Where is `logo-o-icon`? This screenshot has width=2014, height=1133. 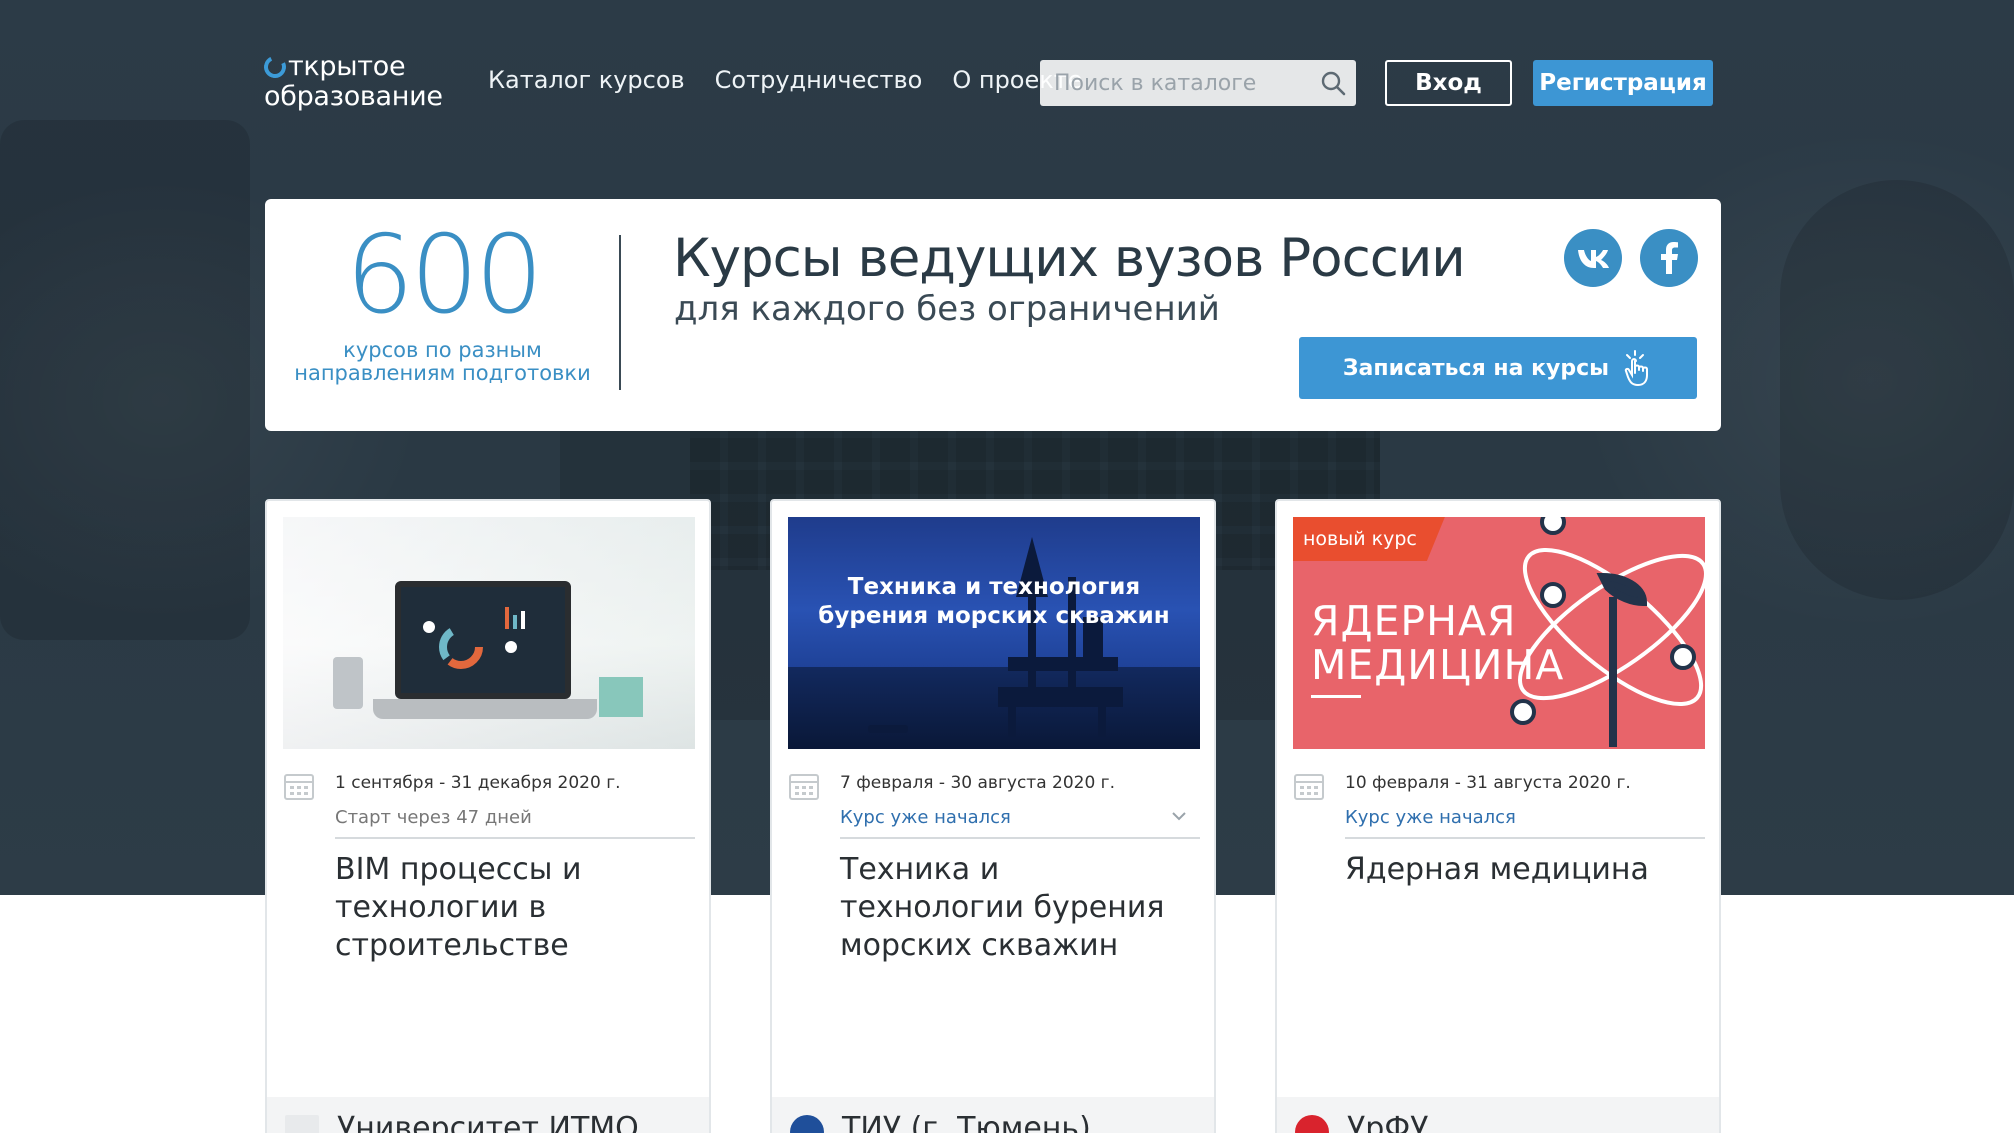
logo-o-icon is located at coordinates (275, 67).